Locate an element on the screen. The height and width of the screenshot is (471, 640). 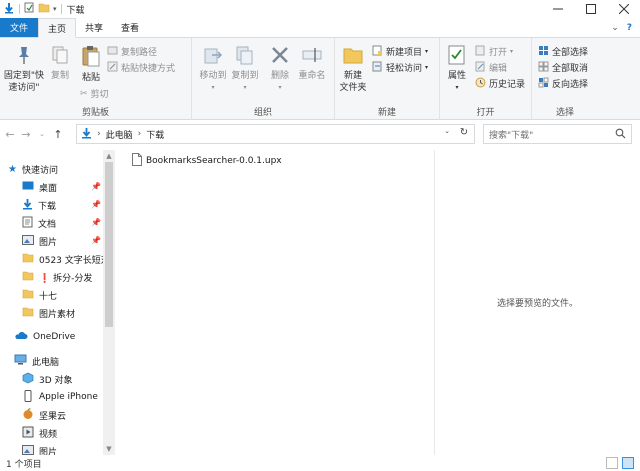
nav-item-documents: 文档 is located at coordinates (39, 223).